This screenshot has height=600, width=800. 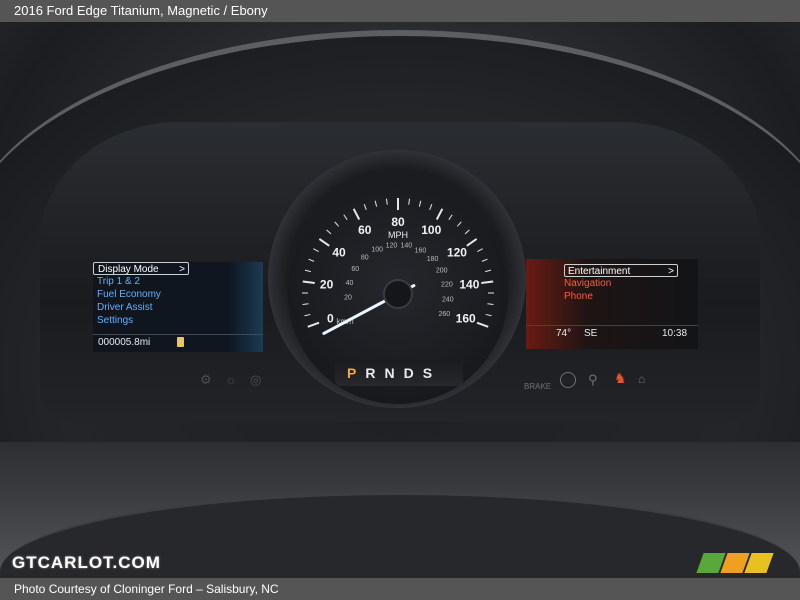 I want to click on dealer-logo, so click(x=735, y=563).